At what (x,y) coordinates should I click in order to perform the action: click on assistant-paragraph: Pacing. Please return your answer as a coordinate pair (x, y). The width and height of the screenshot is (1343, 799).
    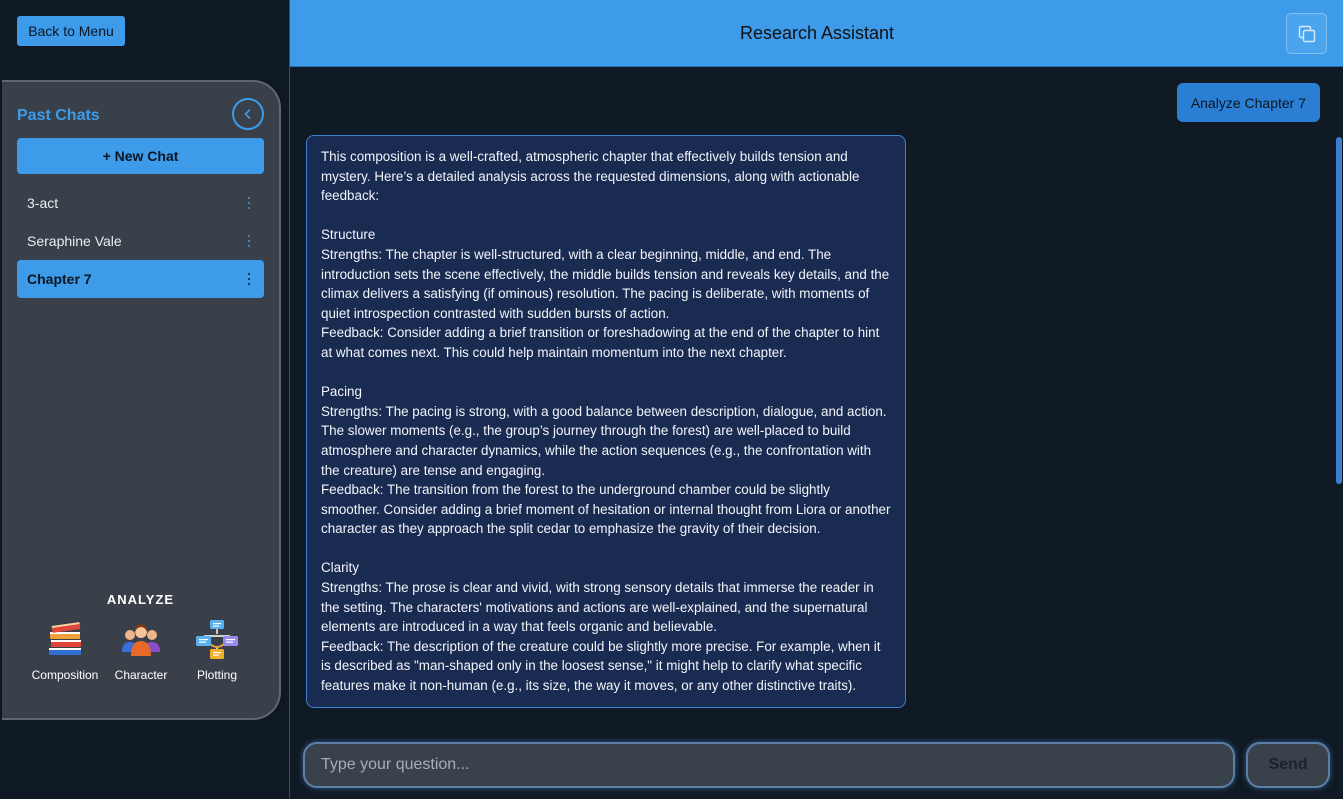
    Looking at the image, I should click on (341, 392).